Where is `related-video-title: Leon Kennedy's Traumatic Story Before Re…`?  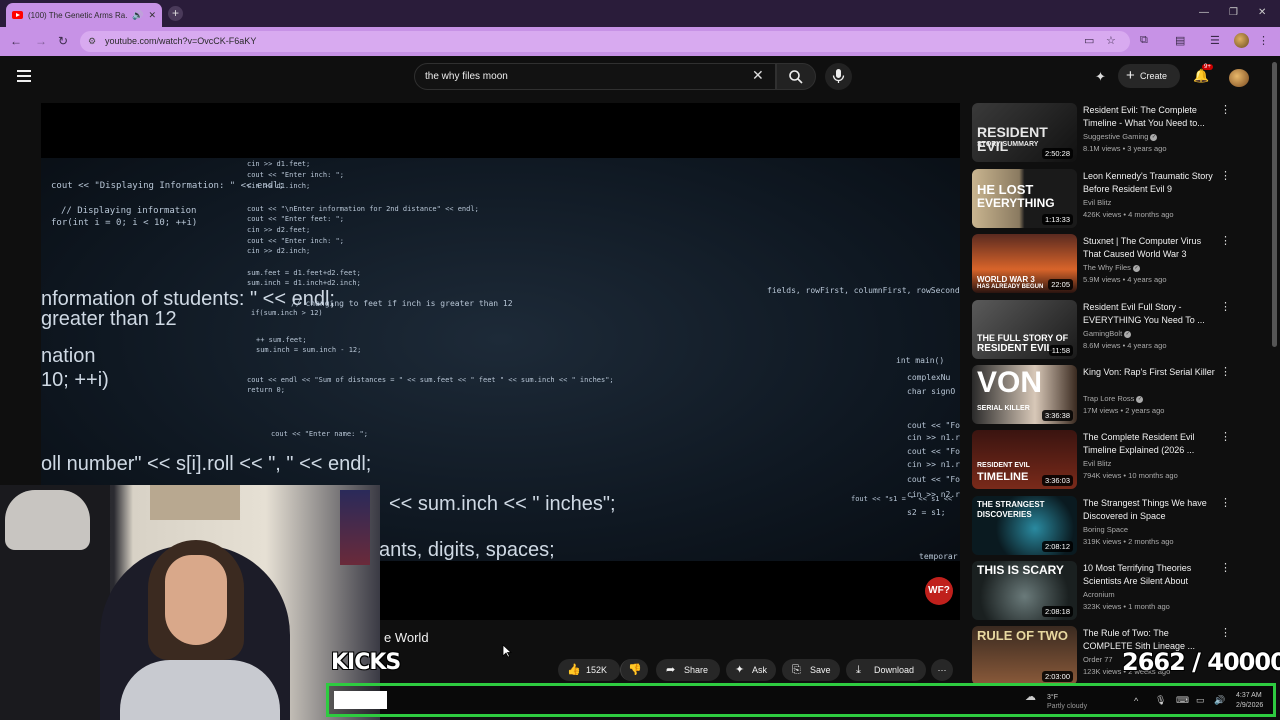 related-video-title: Leon Kennedy's Traumatic Story Before Re… is located at coordinates (1150, 183).